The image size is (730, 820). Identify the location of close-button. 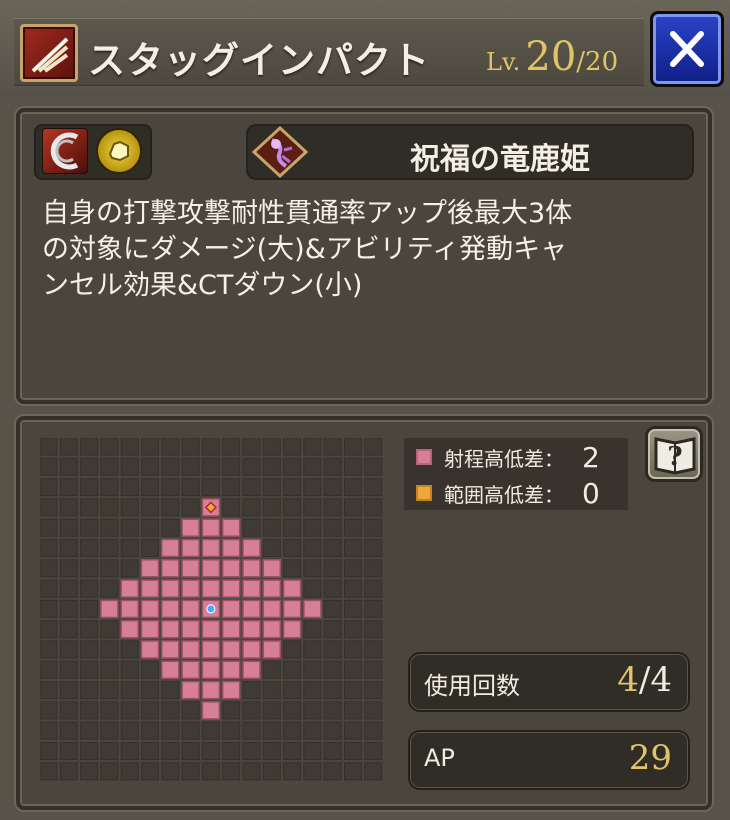
(687, 49).